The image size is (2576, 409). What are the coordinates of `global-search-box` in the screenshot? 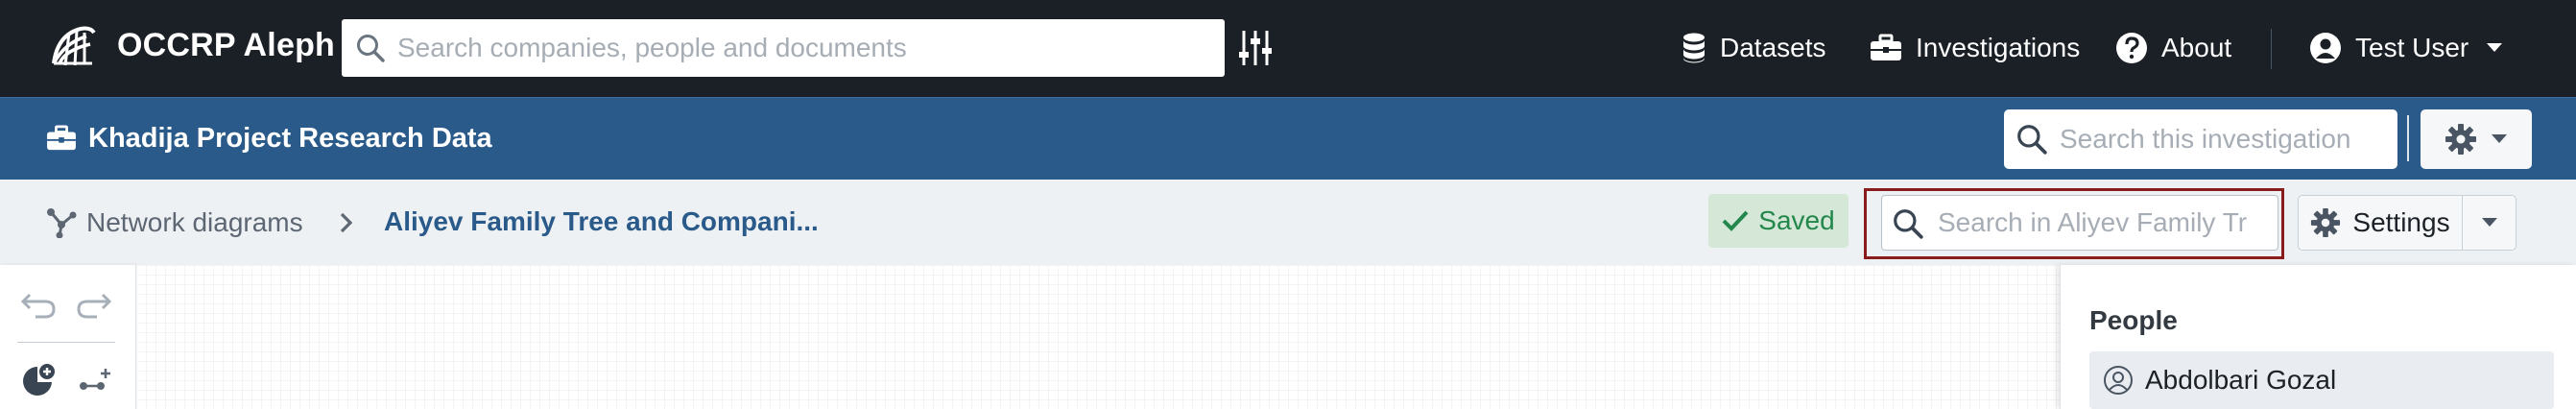 It's located at (783, 48).